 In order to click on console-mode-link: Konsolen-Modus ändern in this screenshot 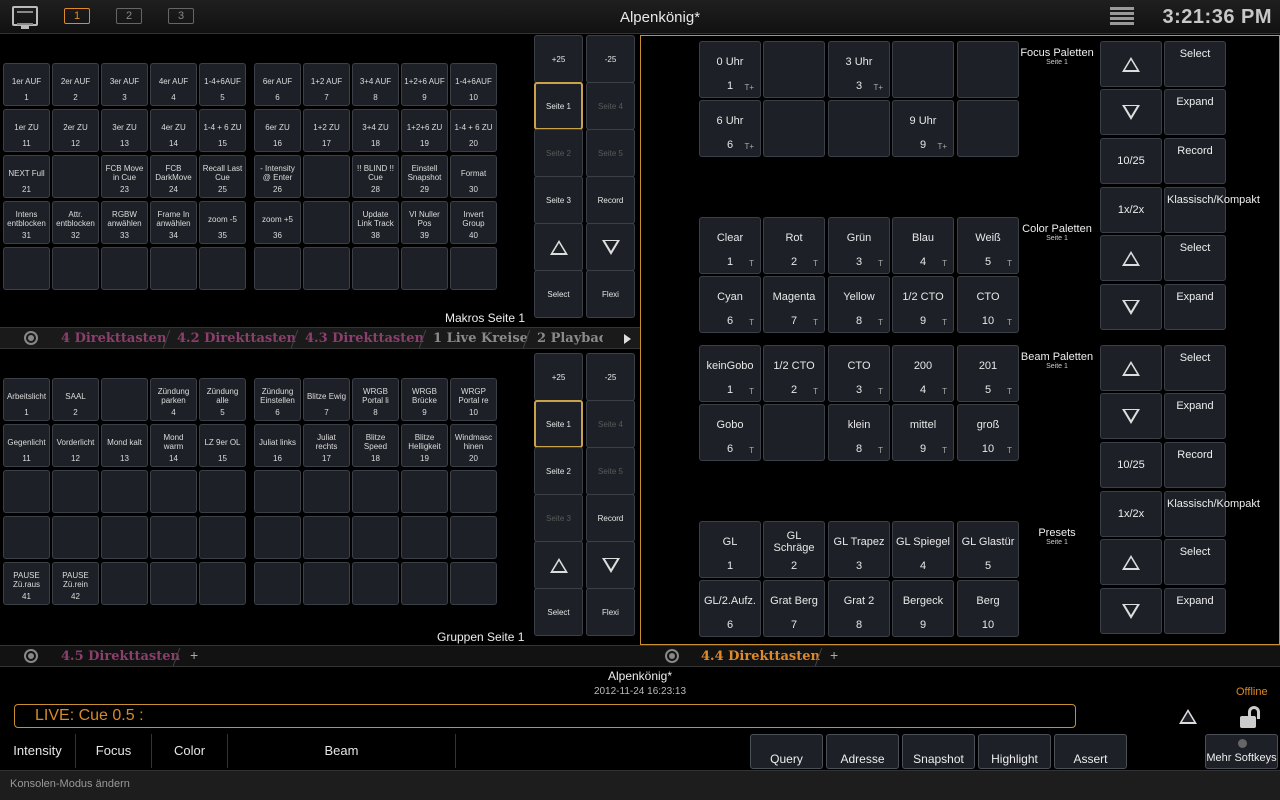, I will do `click(70, 784)`.